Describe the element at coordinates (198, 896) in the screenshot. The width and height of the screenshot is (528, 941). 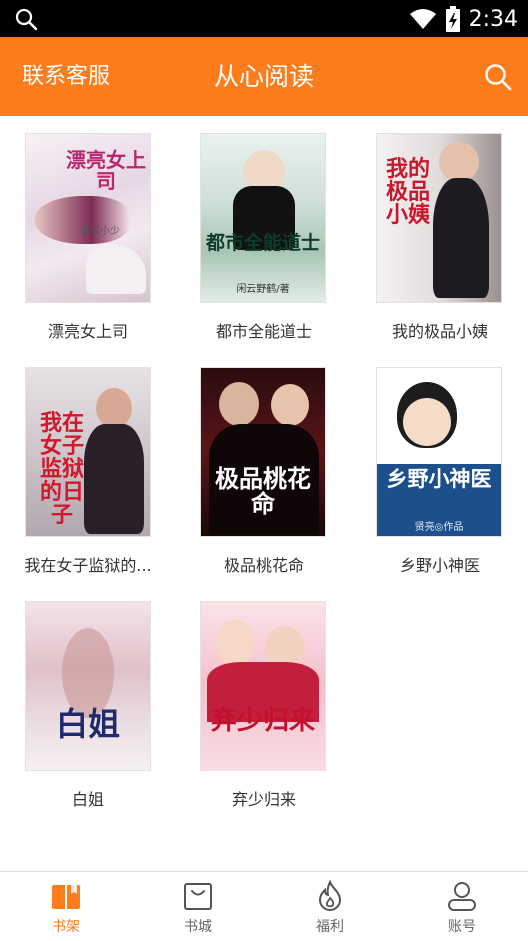
I see `store-bag-icon` at that location.